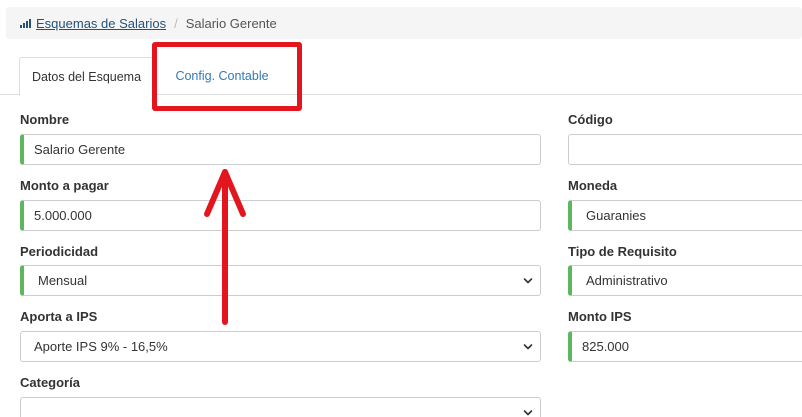 The height and width of the screenshot is (417, 802). What do you see at coordinates (86, 76) in the screenshot?
I see `tab-datos-del-esquema: Datos del Esquema` at bounding box center [86, 76].